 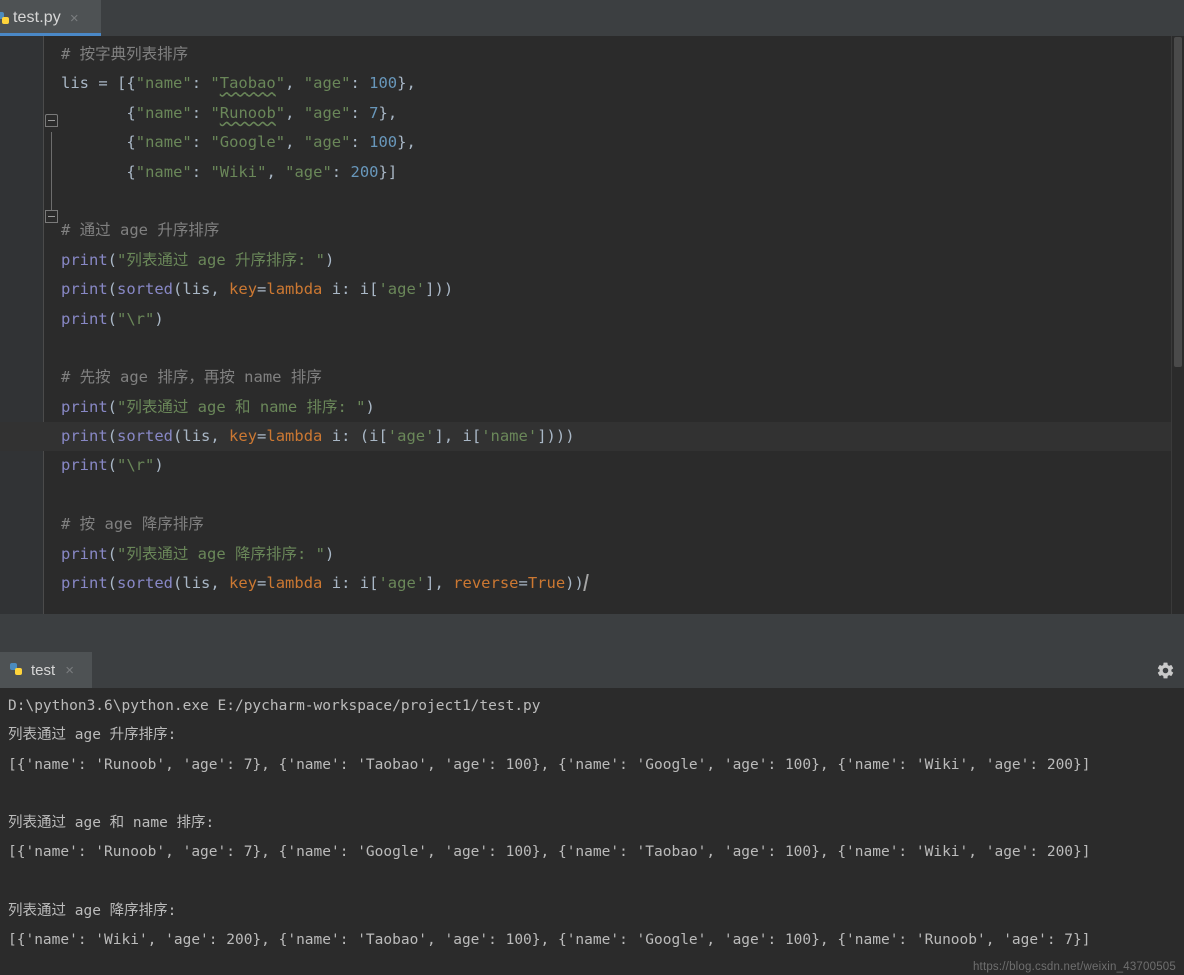 What do you see at coordinates (1165, 670) in the screenshot?
I see `gear-icon` at bounding box center [1165, 670].